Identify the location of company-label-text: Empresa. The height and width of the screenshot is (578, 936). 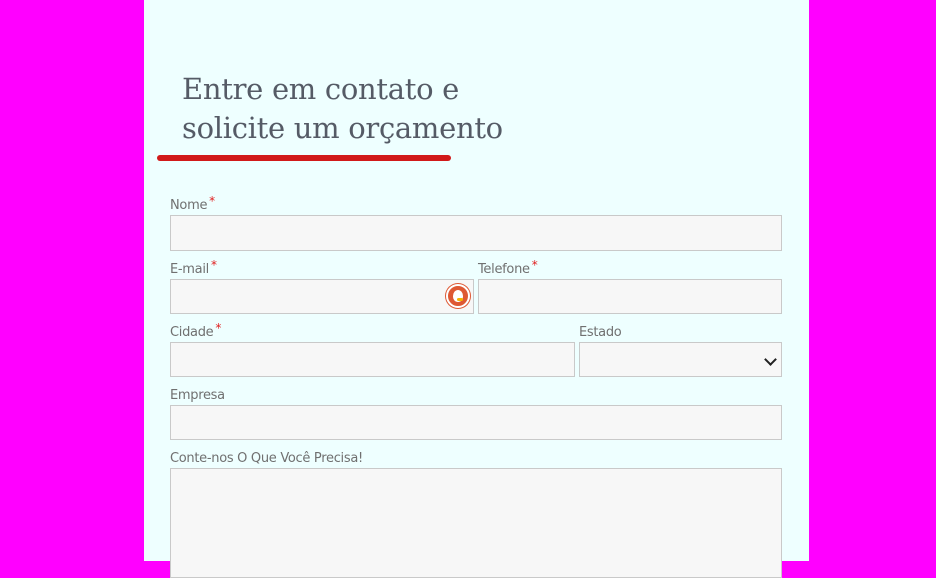
(197, 395).